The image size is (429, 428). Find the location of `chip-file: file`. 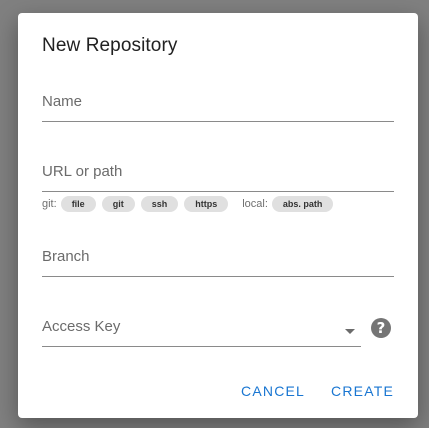

chip-file: file is located at coordinates (78, 204).